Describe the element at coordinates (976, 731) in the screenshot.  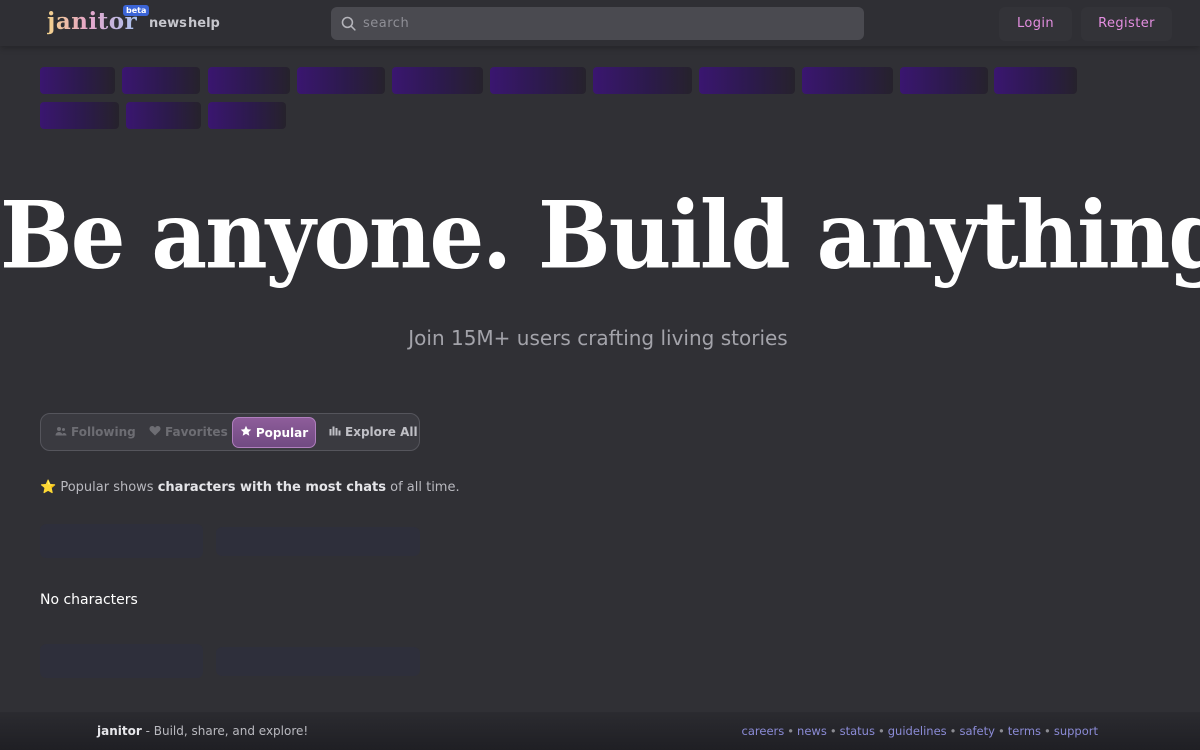
I see `footer-link-safety: safety` at that location.